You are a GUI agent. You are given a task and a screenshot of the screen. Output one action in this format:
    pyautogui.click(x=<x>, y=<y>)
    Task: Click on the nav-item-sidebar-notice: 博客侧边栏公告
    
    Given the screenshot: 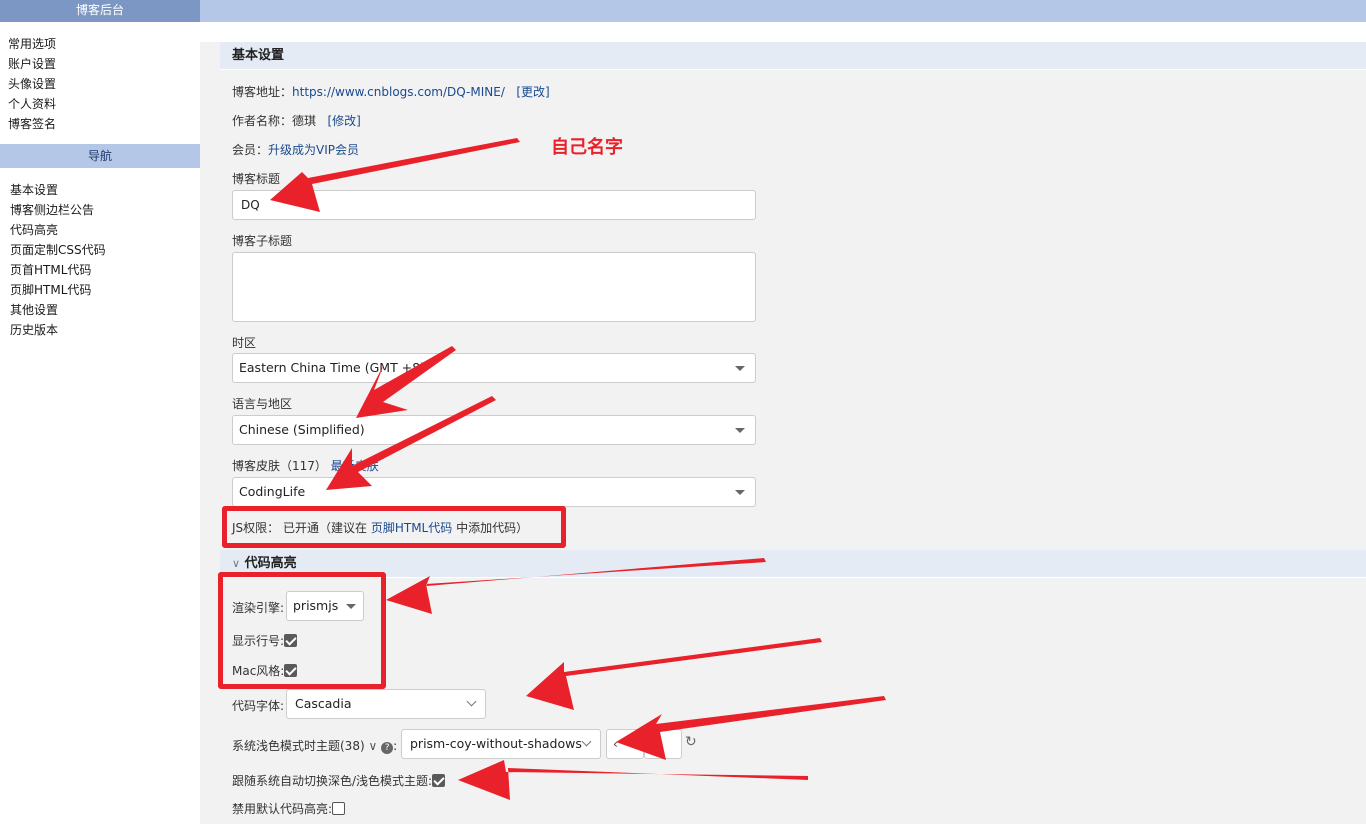 What is the action you would take?
    pyautogui.click(x=100, y=210)
    